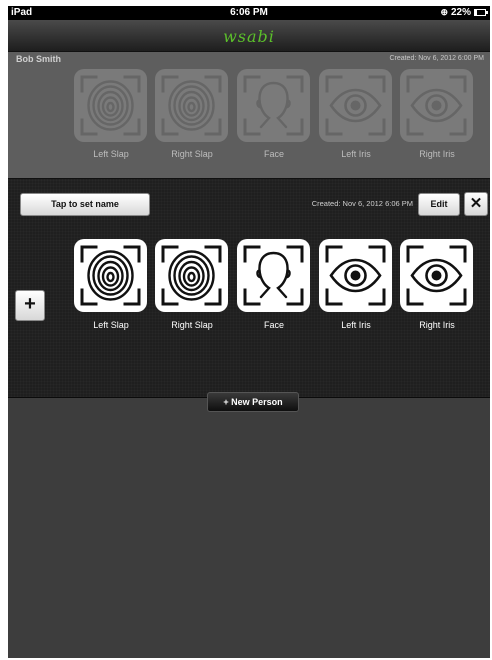 The width and height of the screenshot is (492, 660). Describe the element at coordinates (253, 402) in the screenshot. I see `new-person-button: + New Person` at that location.